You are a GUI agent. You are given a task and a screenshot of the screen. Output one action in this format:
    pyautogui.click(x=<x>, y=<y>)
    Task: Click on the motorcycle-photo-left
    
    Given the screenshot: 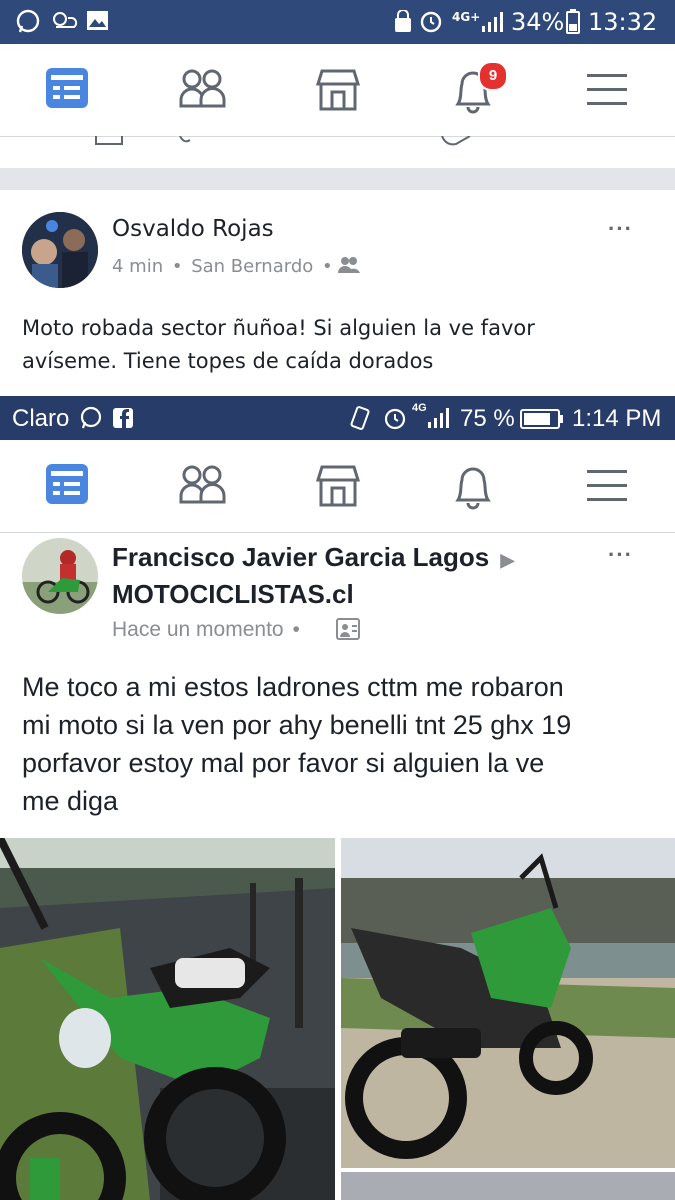 What is the action you would take?
    pyautogui.click(x=167, y=1019)
    